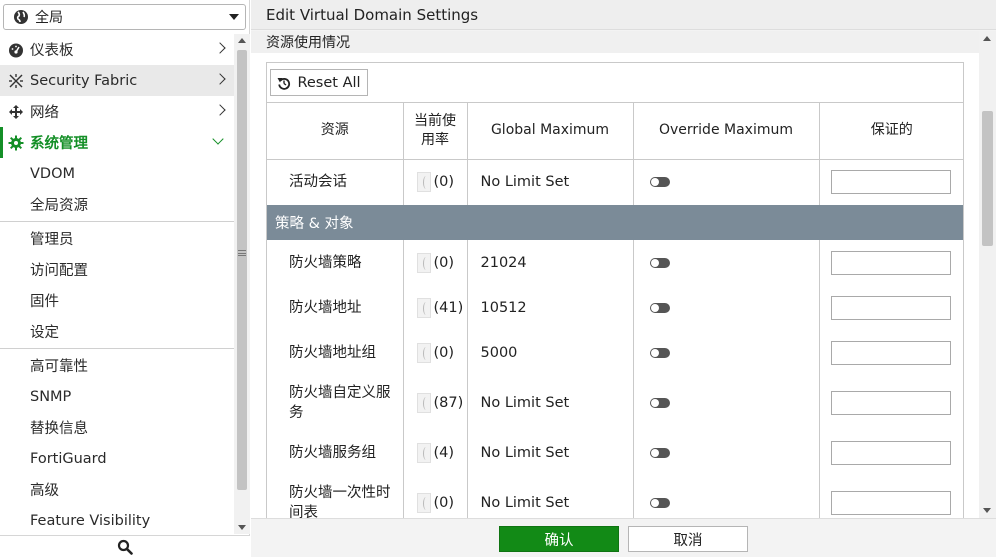 The width and height of the screenshot is (996, 557). I want to click on usage-value: (4), so click(444, 452).